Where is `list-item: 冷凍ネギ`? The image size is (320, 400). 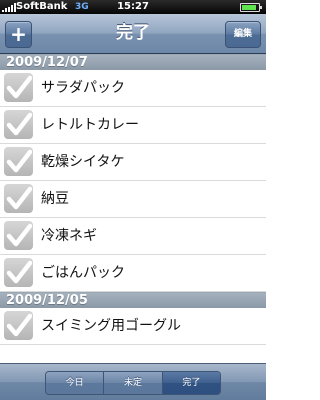 list-item: 冷凍ネギ is located at coordinates (133, 236).